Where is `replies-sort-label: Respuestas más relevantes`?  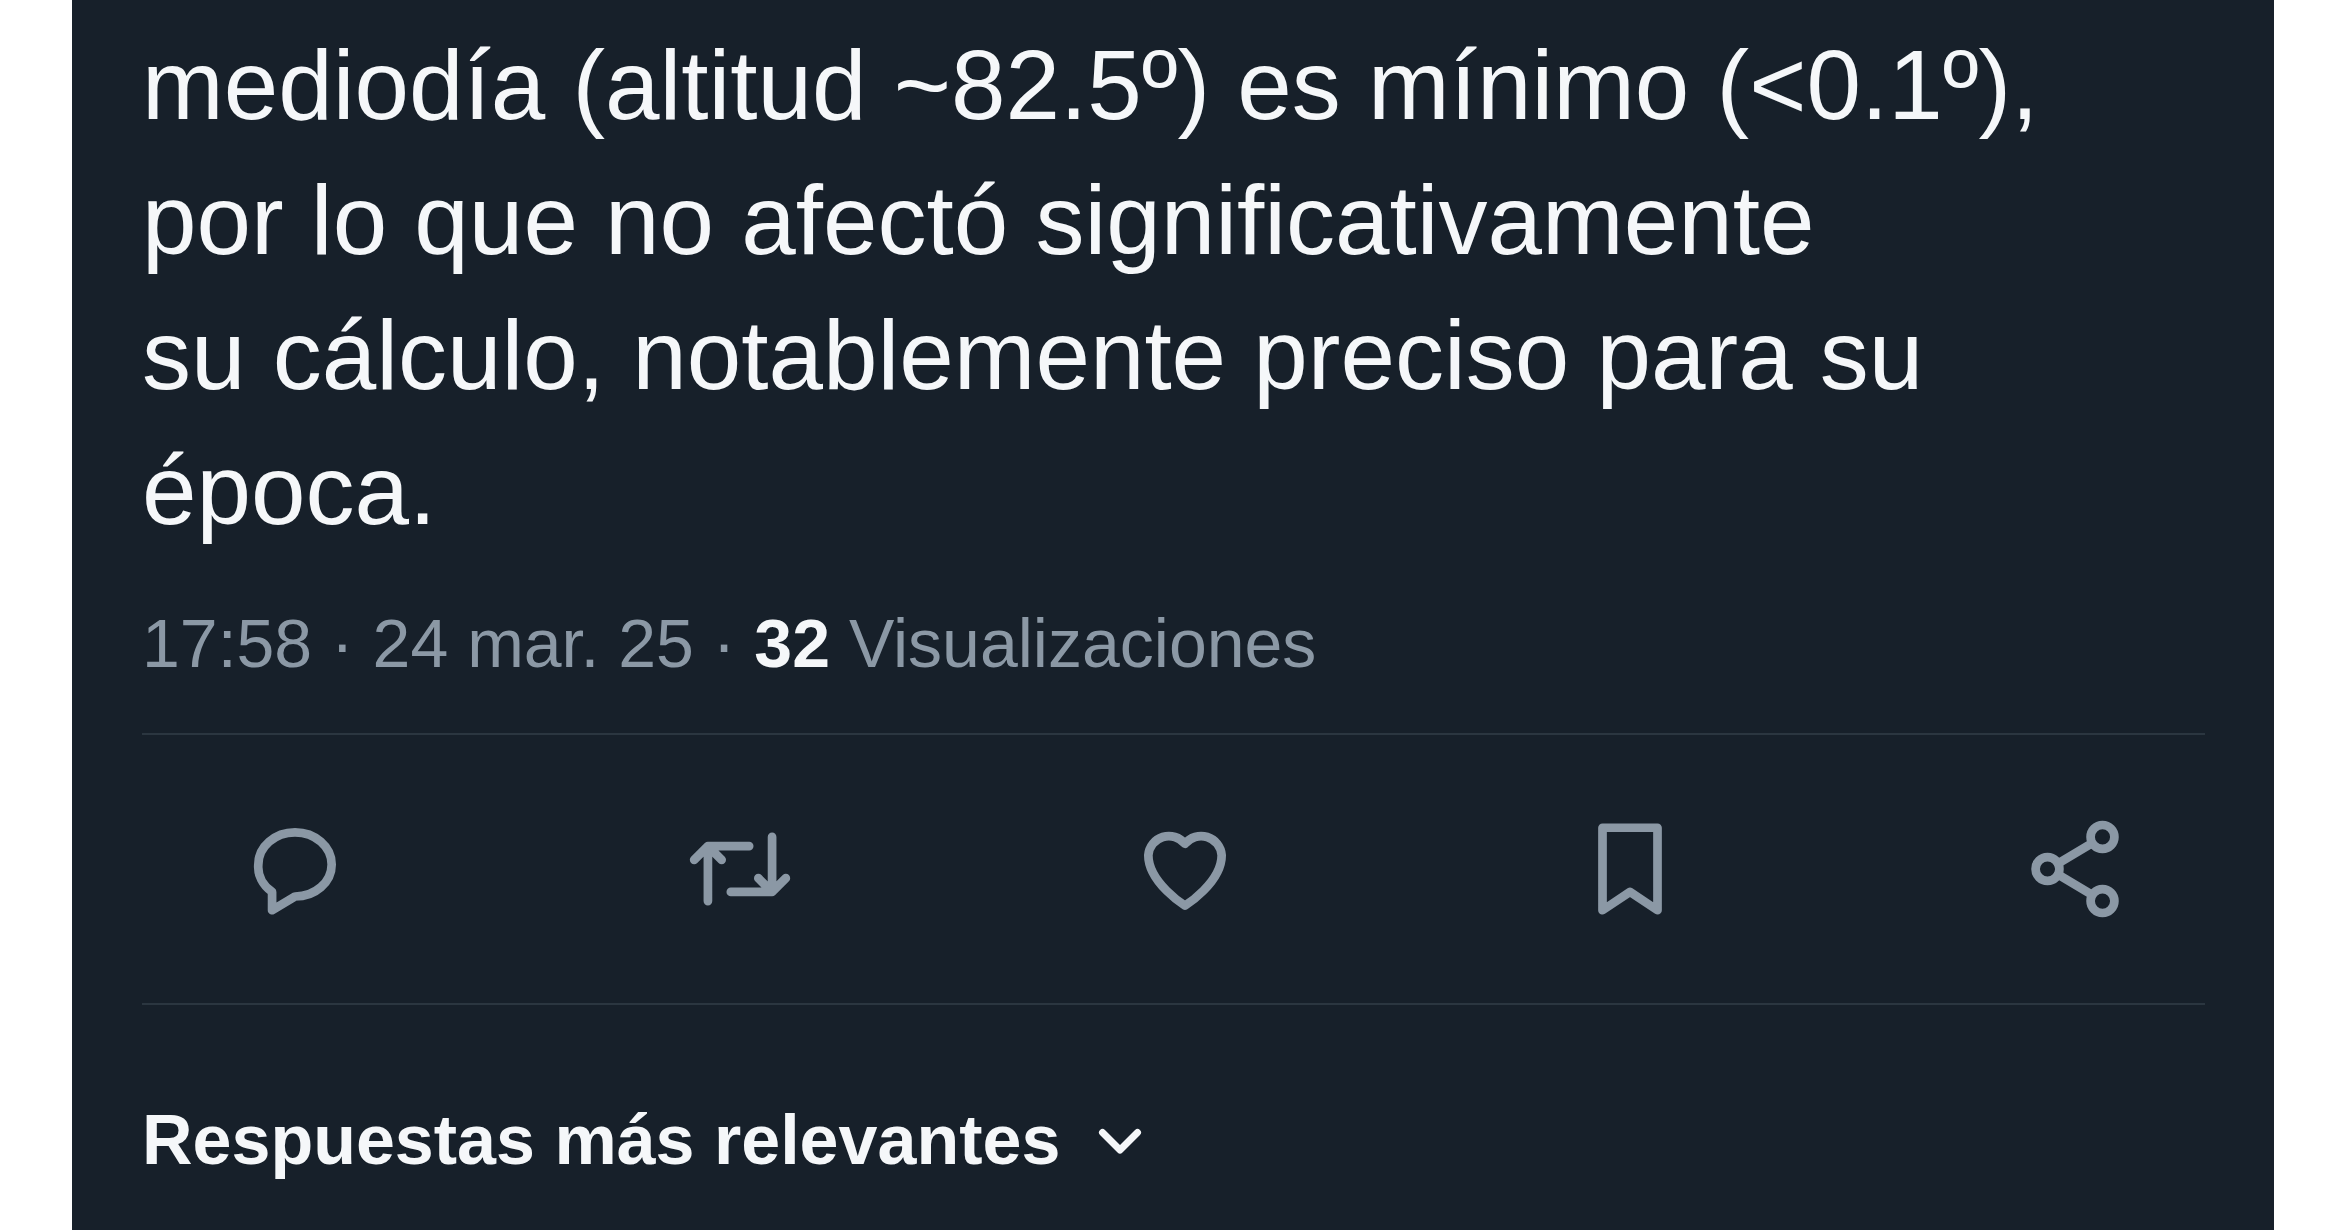
replies-sort-label: Respuestas más relevantes is located at coordinates (601, 1140).